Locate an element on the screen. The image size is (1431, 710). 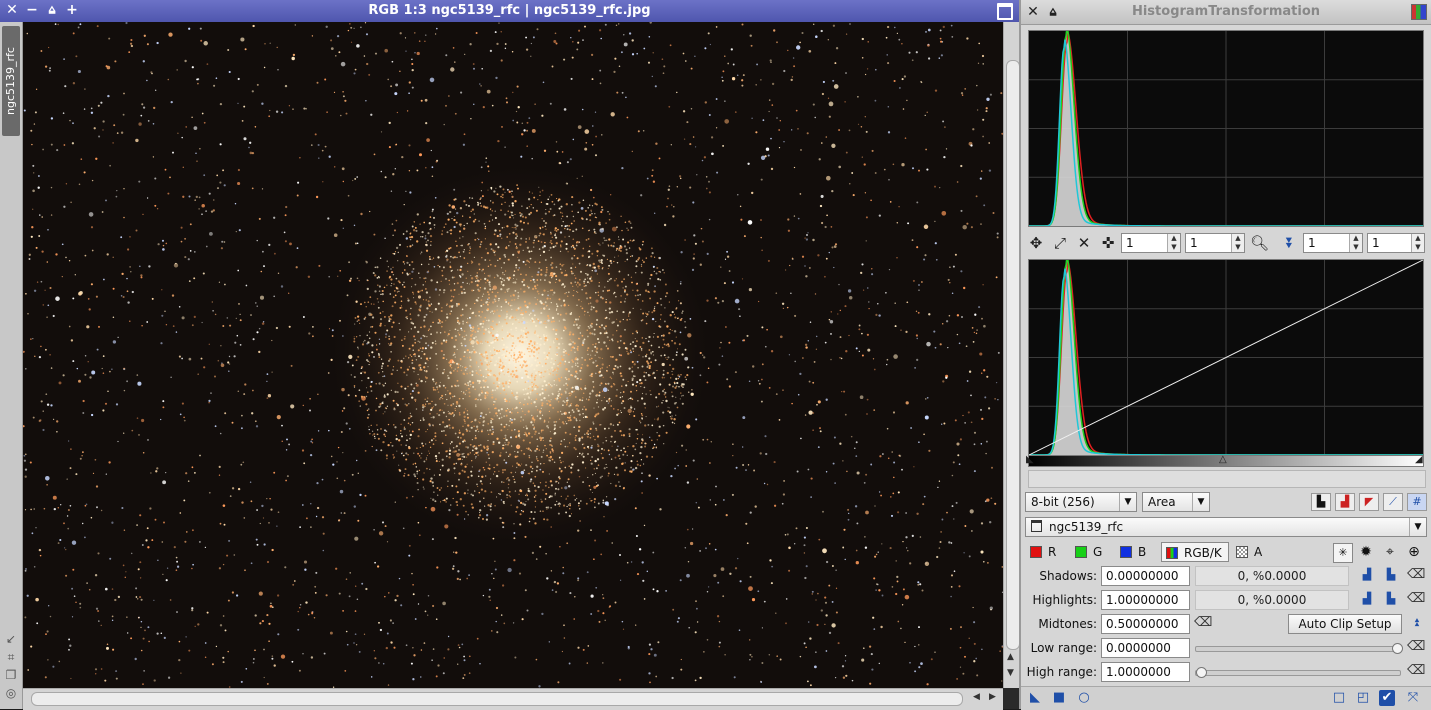
clone-icon: ❐ is located at coordinates (11, 675).